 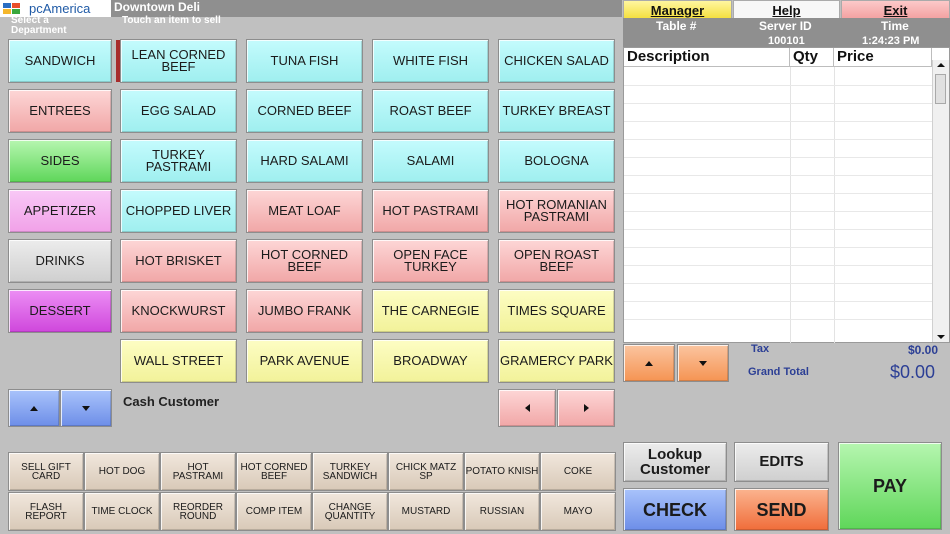 I want to click on server-label: Server ID, so click(x=785, y=26).